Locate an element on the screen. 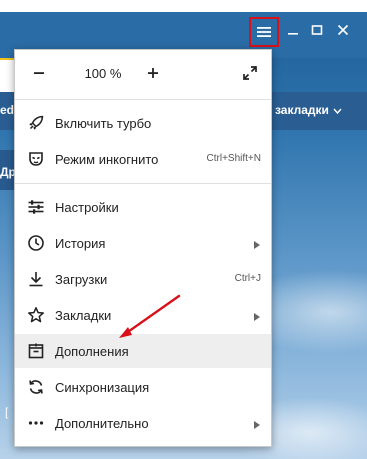 Image resolution: width=367 pixels, height=459 pixels. close-icon is located at coordinates (343, 32).